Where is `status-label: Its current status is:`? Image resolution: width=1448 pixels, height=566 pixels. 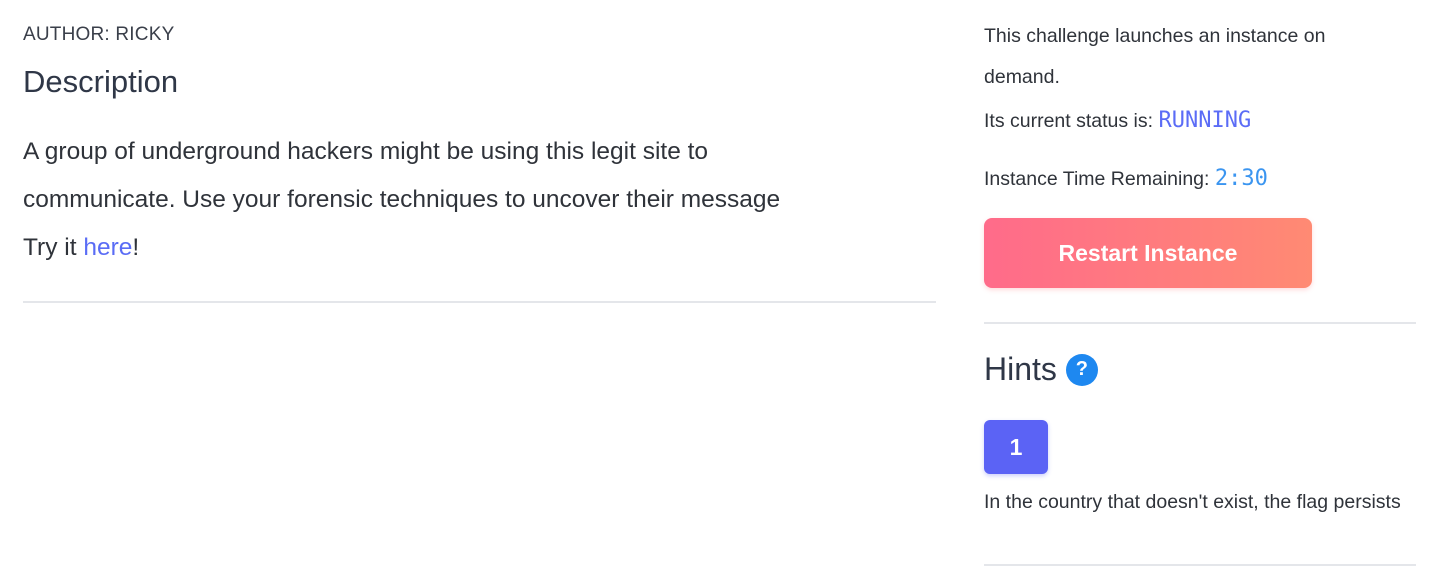
status-label: Its current status is: is located at coordinates (1071, 121).